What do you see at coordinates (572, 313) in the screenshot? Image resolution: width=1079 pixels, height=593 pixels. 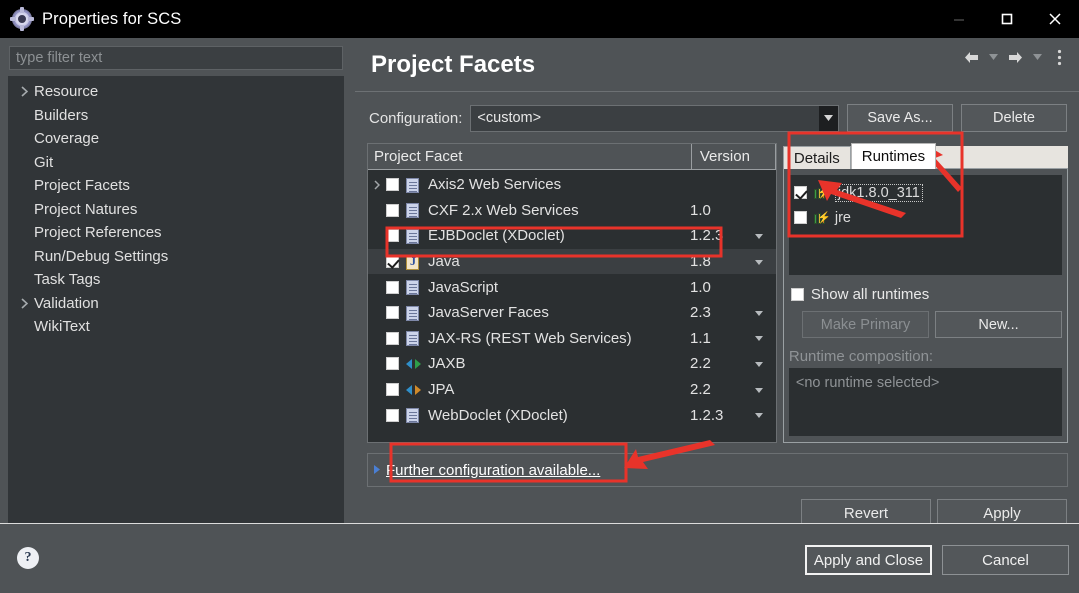 I see `table-row: JavaServer Faces 2.3` at bounding box center [572, 313].